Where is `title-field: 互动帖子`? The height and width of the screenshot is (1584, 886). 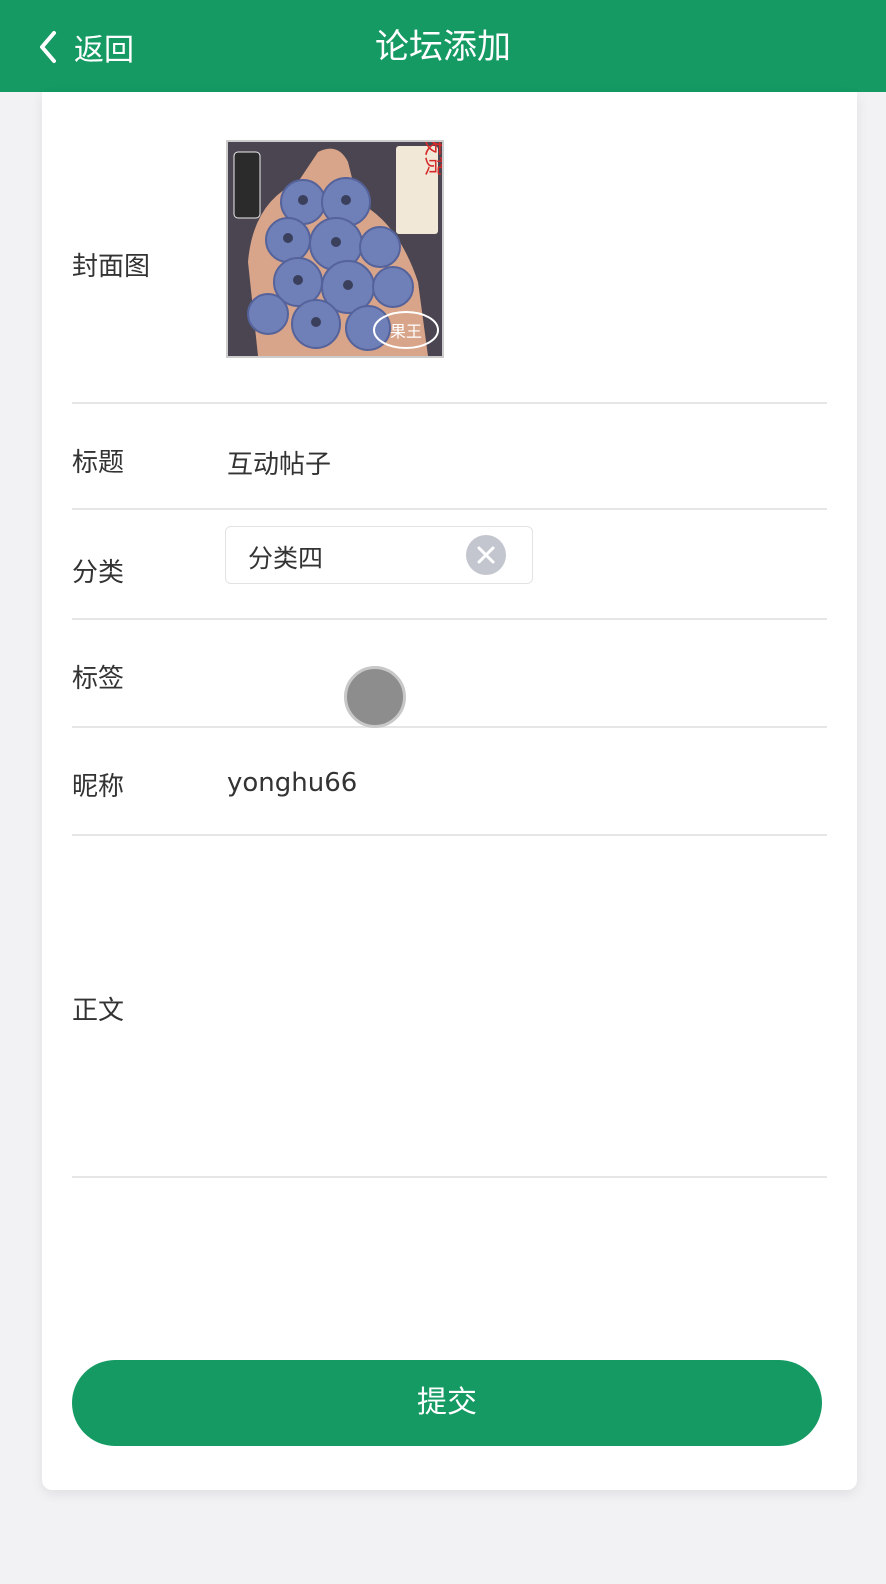 title-field: 互动帖子 is located at coordinates (279, 462).